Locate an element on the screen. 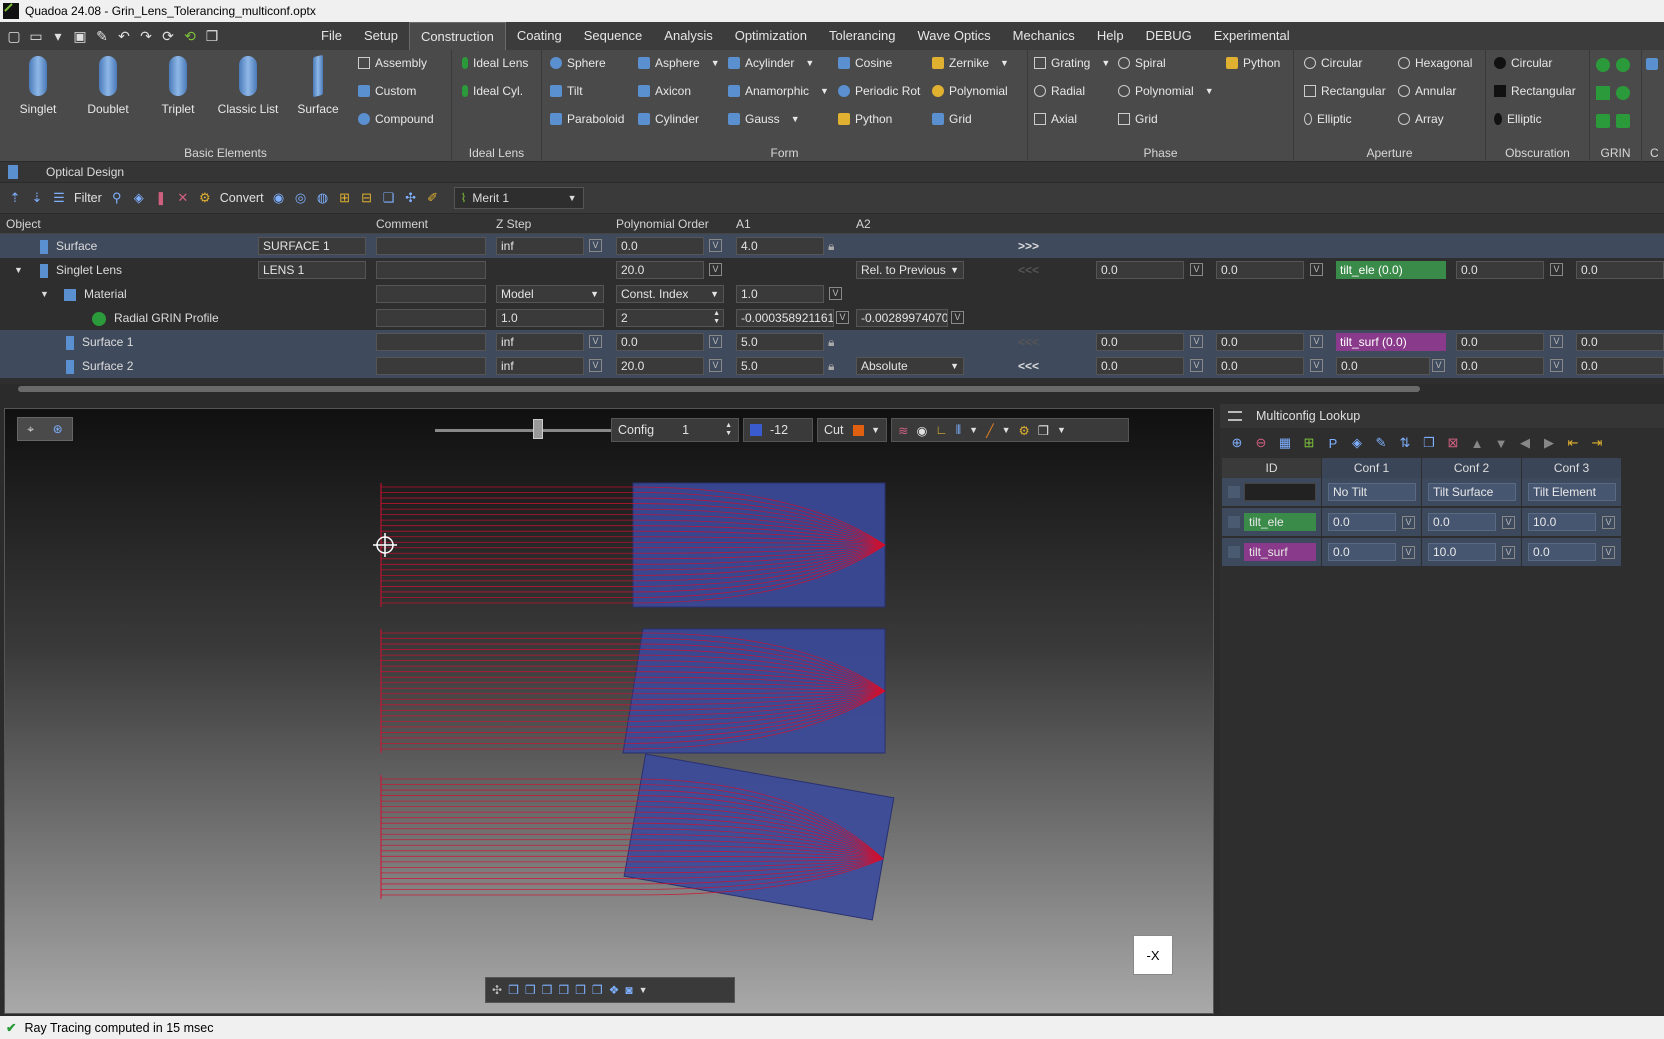  grin-r-button is located at coordinates (1623, 93).